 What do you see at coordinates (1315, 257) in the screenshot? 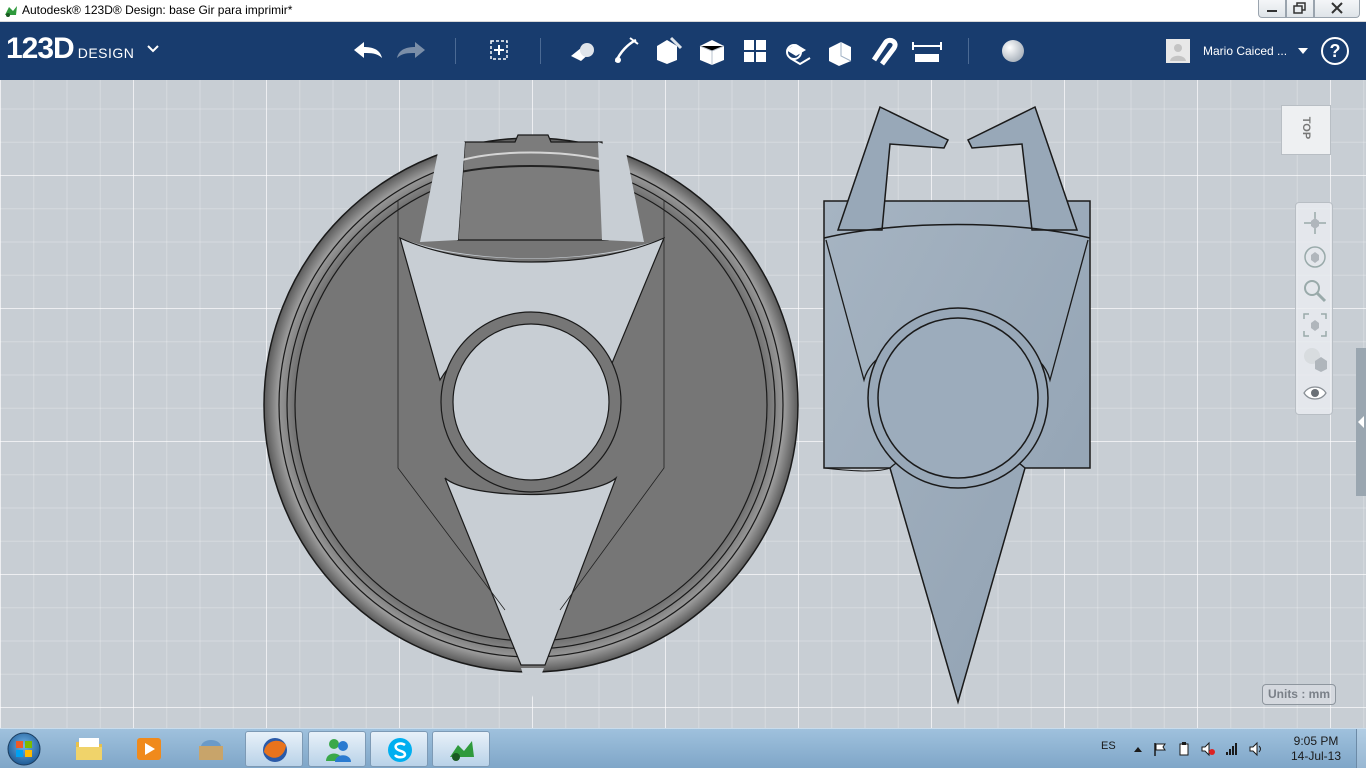
I see `orbit-icon` at bounding box center [1315, 257].